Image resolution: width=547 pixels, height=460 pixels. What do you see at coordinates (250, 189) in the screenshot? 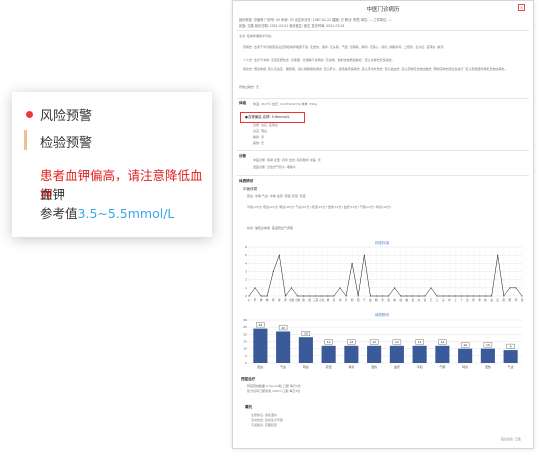
I see `constitution-subtitle: 中医体质` at bounding box center [250, 189].